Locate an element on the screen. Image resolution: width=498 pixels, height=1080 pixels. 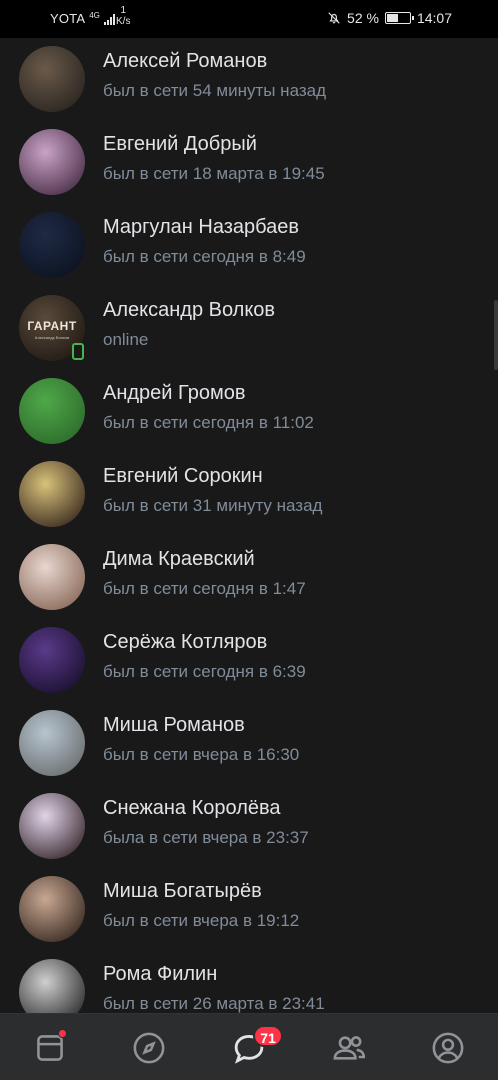
contact-status: был в сети сегодня в 8:49 is located at coordinates (204, 256).